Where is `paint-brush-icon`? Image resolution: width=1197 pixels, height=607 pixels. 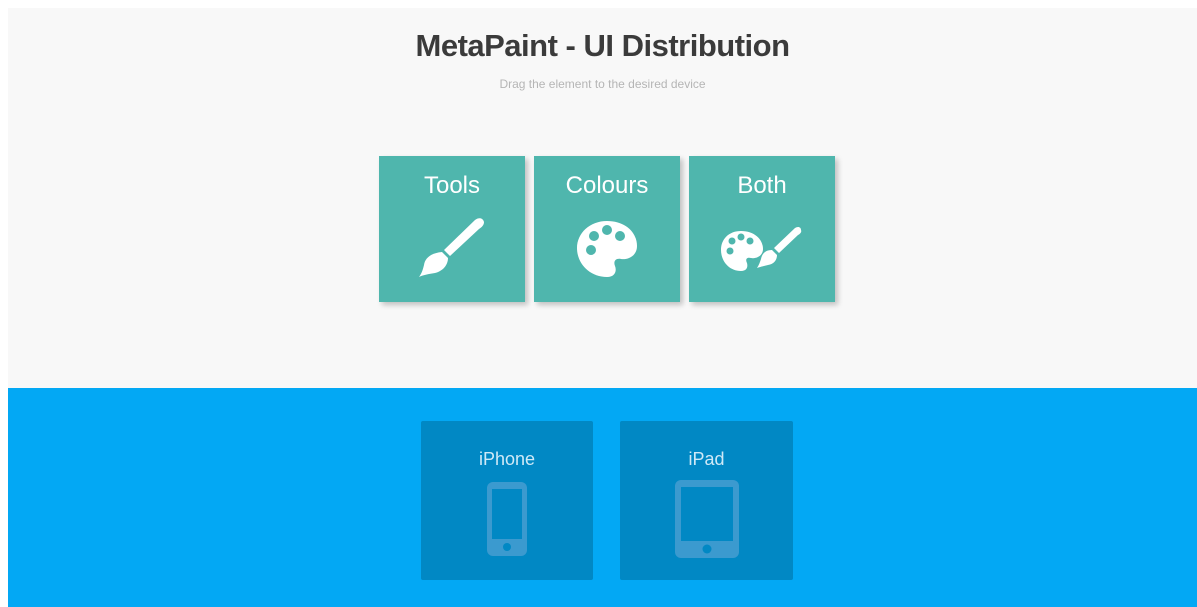 paint-brush-icon is located at coordinates (452, 249).